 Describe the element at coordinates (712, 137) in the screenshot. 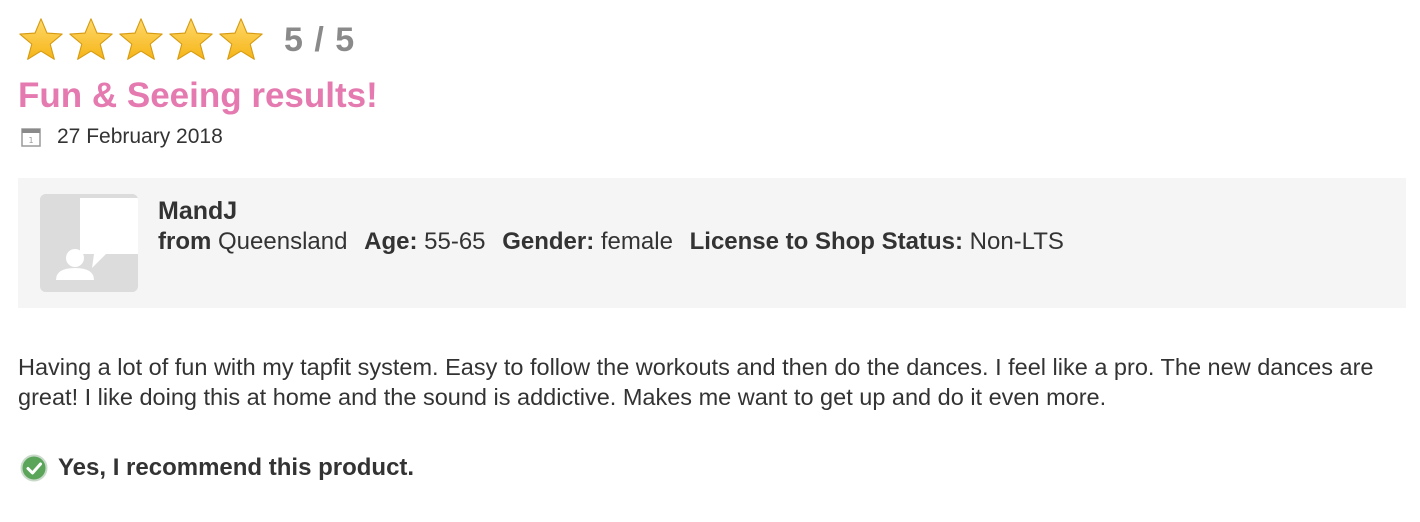

I see `review-date-row: 1 27 February 2018` at that location.